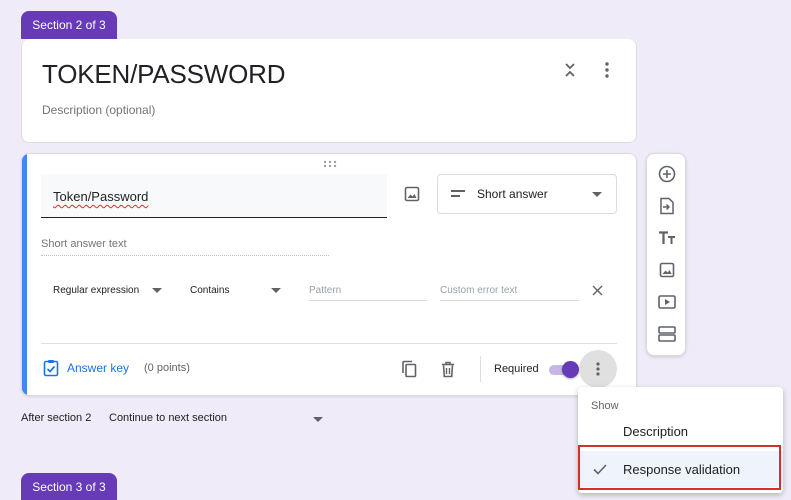  What do you see at coordinates (570, 369) in the screenshot?
I see `required-toggle-knob` at bounding box center [570, 369].